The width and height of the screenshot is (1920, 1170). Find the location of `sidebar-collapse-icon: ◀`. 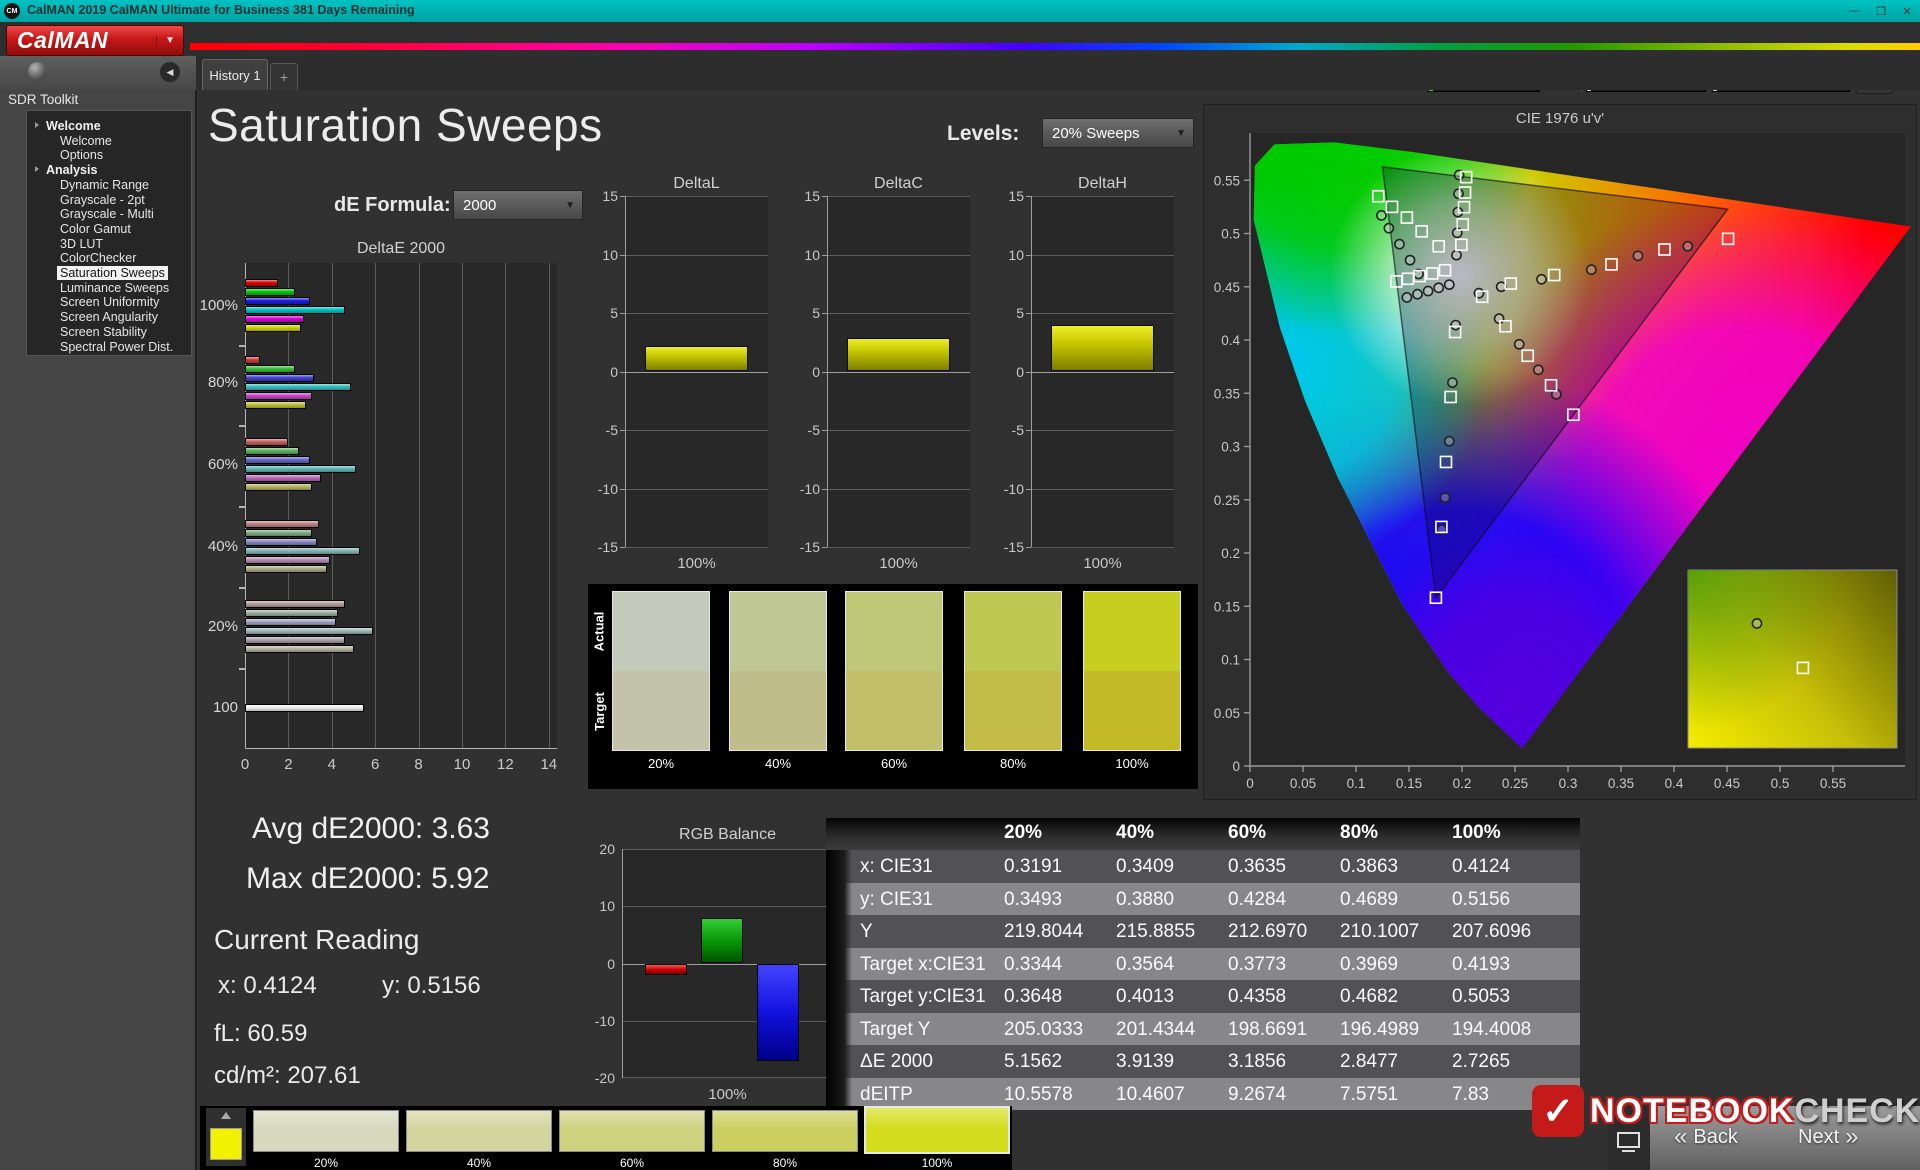

sidebar-collapse-icon: ◀ is located at coordinates (170, 72).